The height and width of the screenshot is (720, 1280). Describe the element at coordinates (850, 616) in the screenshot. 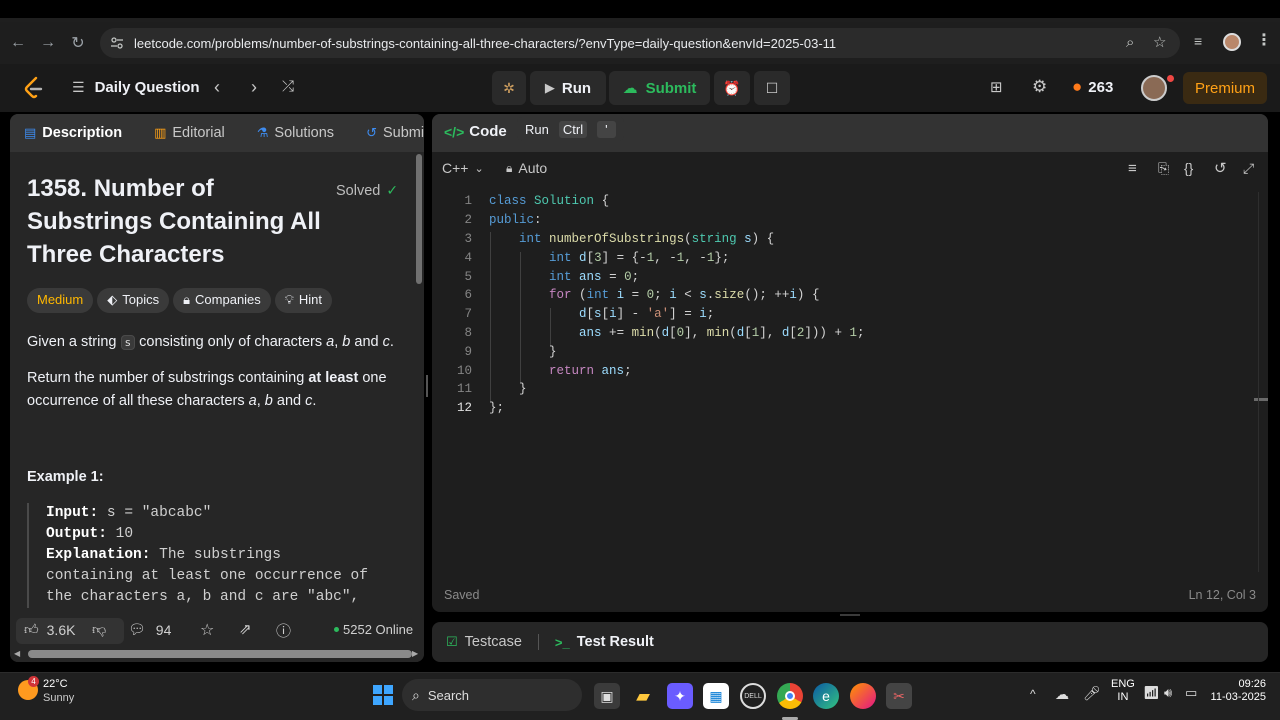

I see `vertical-resize-handle` at that location.